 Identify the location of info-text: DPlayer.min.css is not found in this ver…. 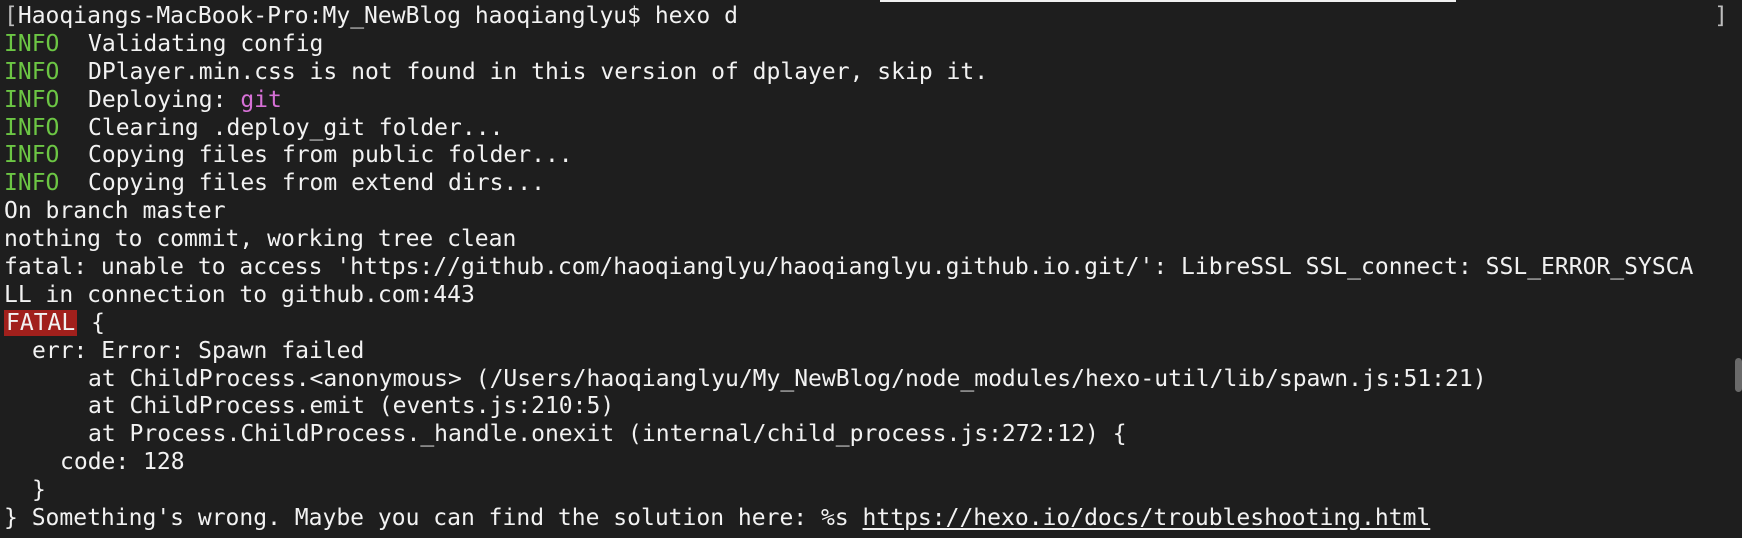
(538, 71).